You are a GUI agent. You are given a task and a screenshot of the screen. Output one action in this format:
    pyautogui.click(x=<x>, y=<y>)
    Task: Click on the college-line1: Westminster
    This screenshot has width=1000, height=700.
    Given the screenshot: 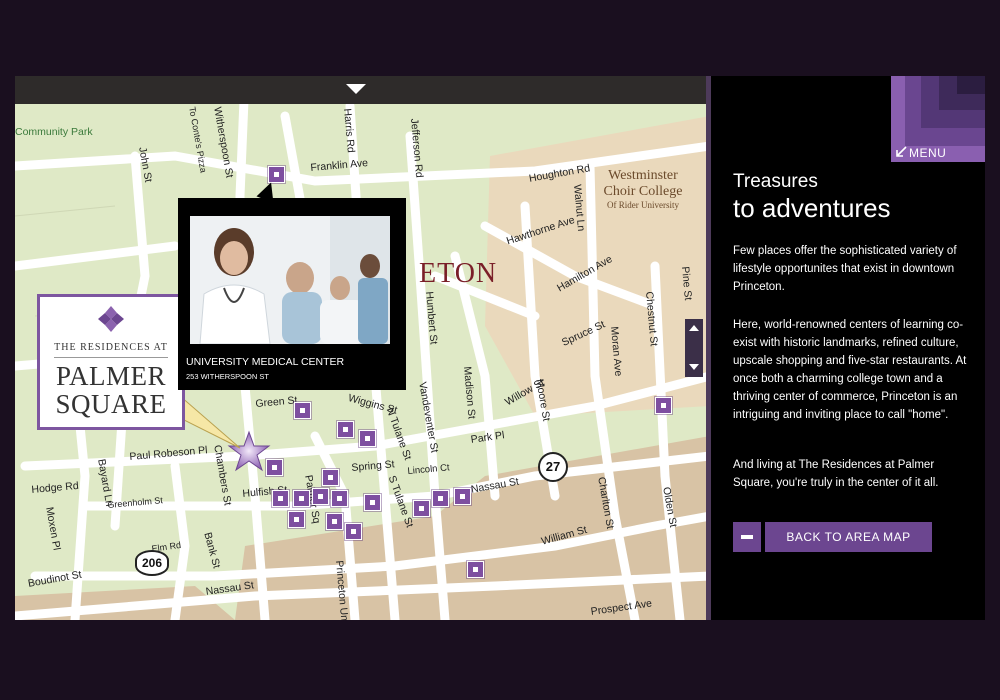 What is the action you would take?
    pyautogui.click(x=643, y=175)
    